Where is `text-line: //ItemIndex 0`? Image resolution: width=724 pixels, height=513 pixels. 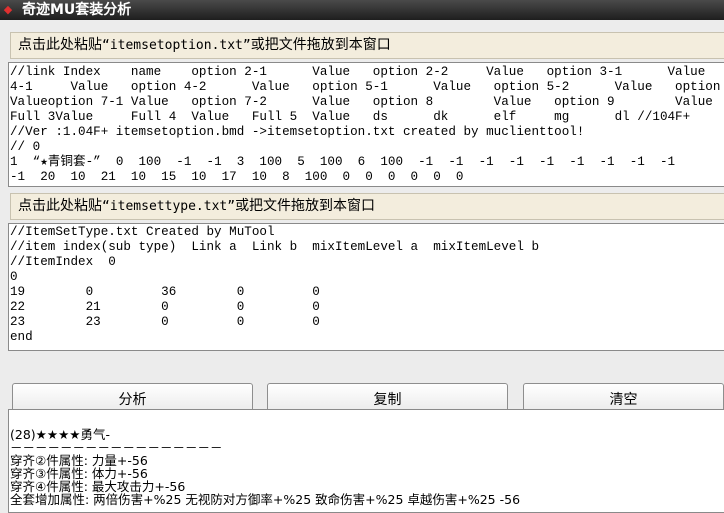
text-line: //ItemIndex 0 is located at coordinates (63, 262).